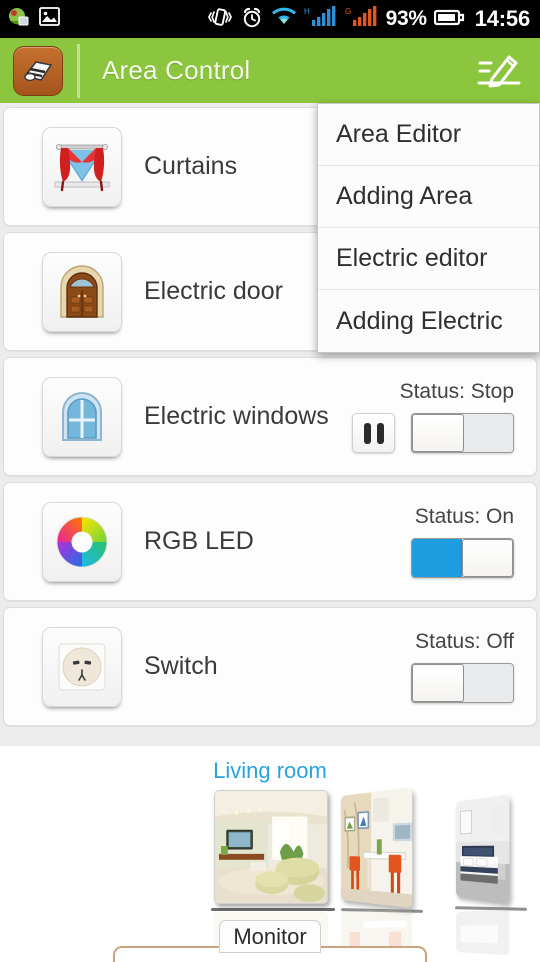 Image resolution: width=540 pixels, height=962 pixels. Describe the element at coordinates (236, 416) in the screenshot. I see `device-name: Electric windows` at that location.